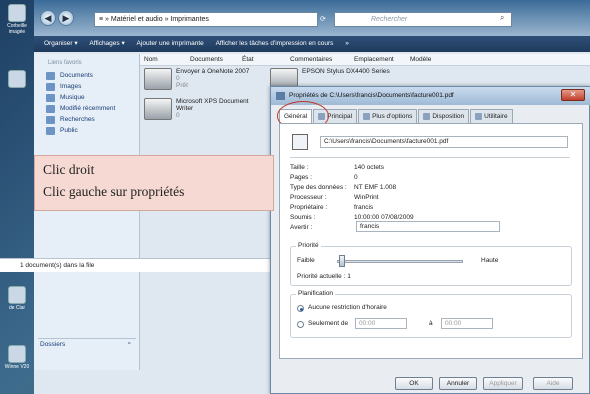 This screenshot has height=394, width=590. I want to click on desktop-icon-shortcut: de Clar, so click(17, 298).